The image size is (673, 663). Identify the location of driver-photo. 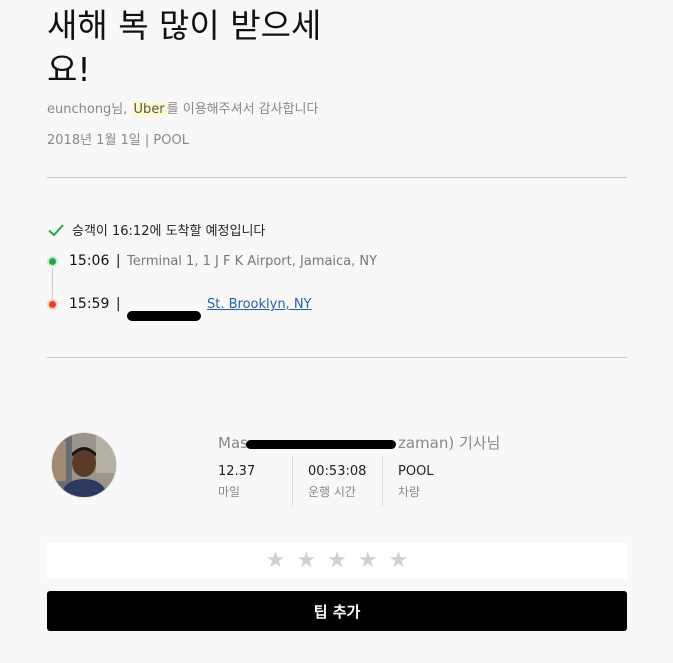
(84, 465).